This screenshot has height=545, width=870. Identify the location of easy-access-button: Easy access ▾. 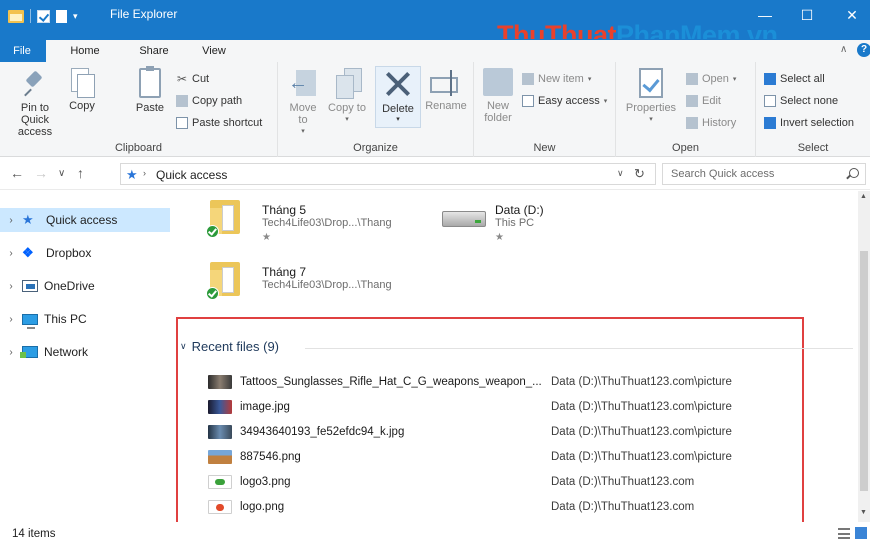
(564, 101).